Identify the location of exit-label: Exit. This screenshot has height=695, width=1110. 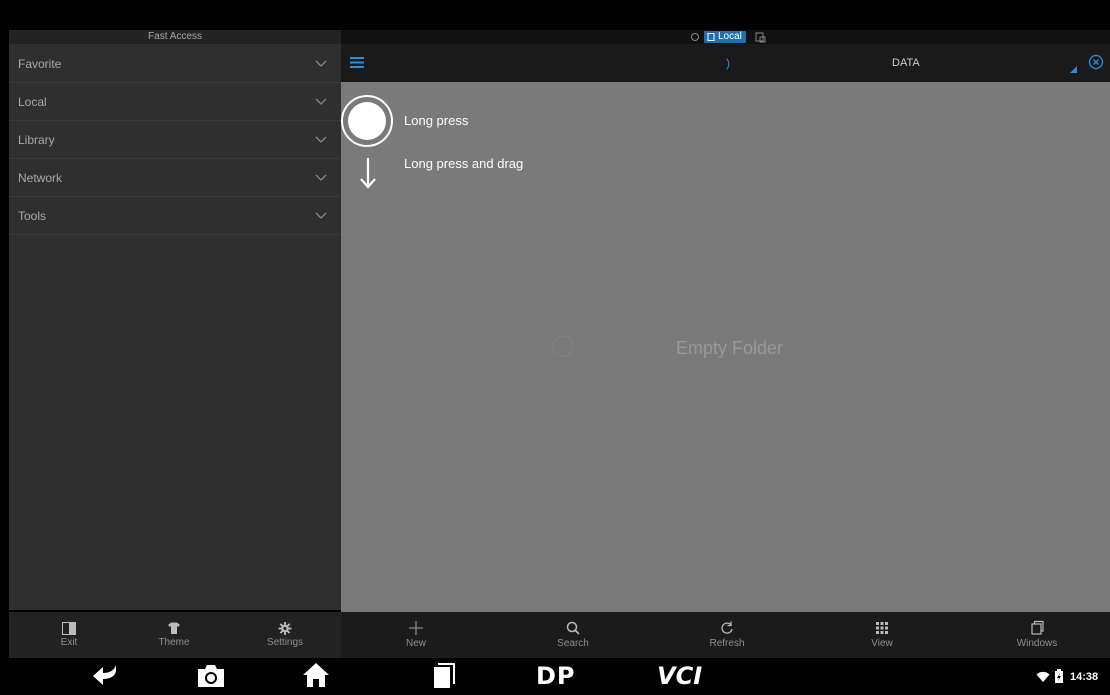
(69, 642).